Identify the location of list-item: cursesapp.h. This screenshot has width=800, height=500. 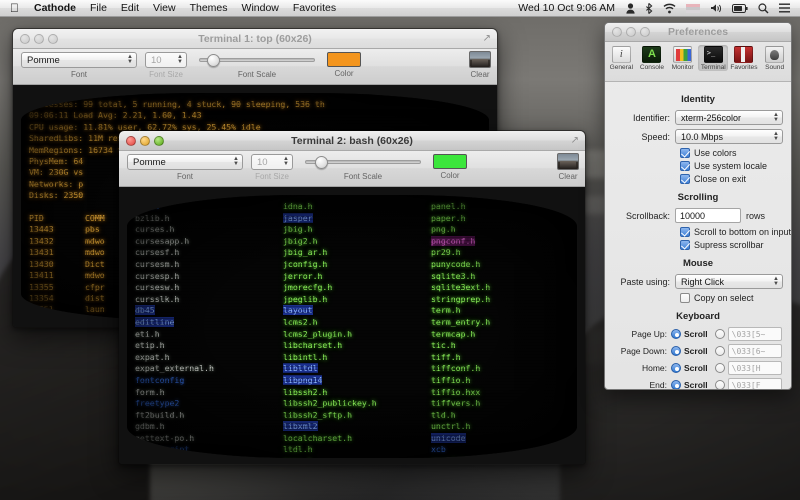
(162, 240).